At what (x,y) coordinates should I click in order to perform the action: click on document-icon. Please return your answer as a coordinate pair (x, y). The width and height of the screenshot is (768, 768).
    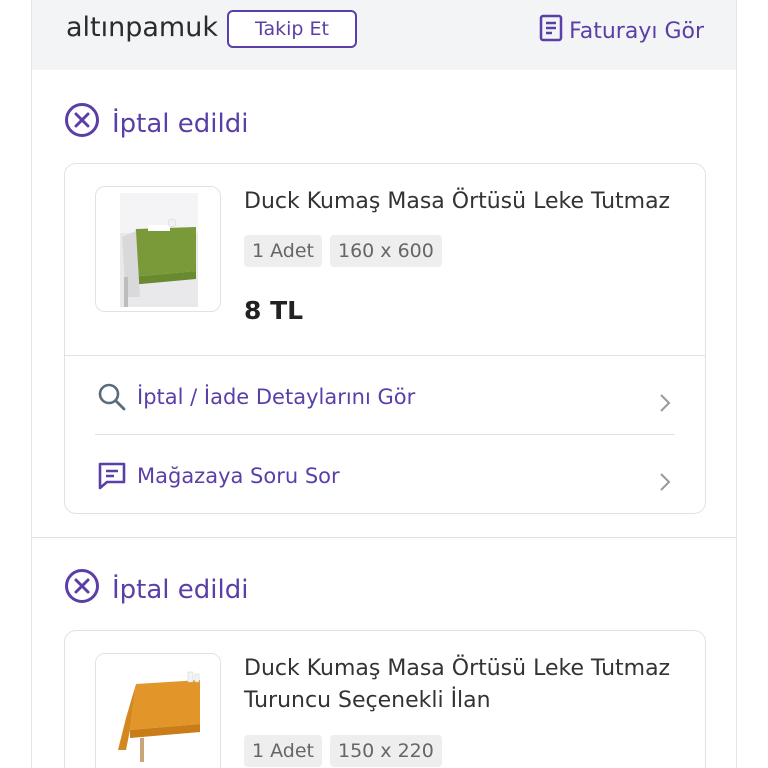
    Looking at the image, I should click on (551, 31).